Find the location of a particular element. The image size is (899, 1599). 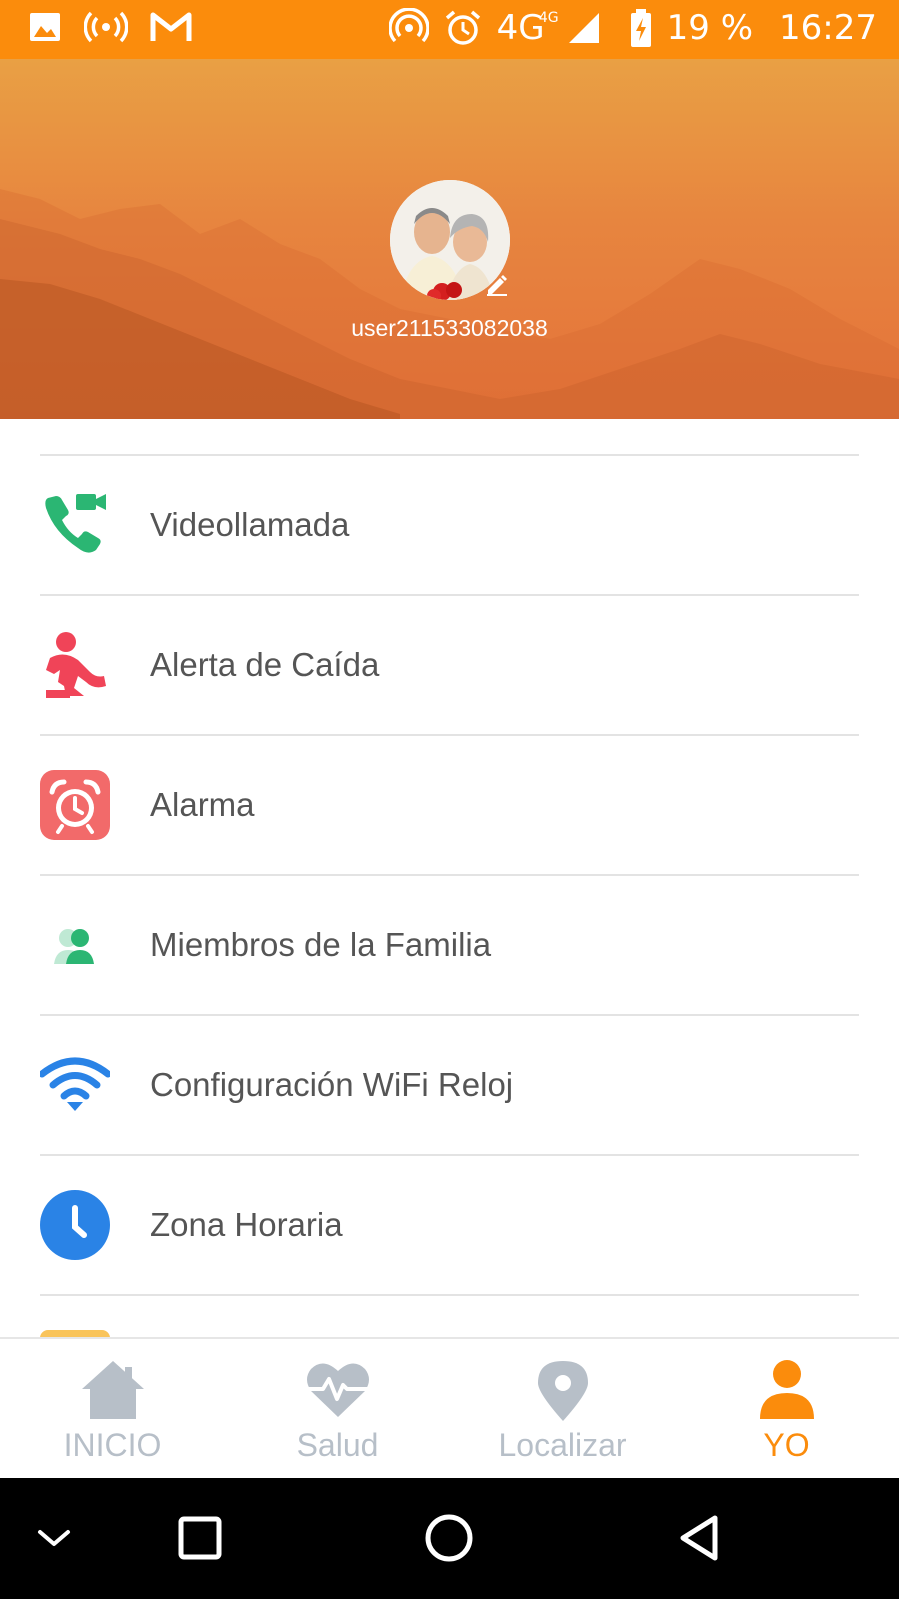

video-call-icon is located at coordinates (75, 523).